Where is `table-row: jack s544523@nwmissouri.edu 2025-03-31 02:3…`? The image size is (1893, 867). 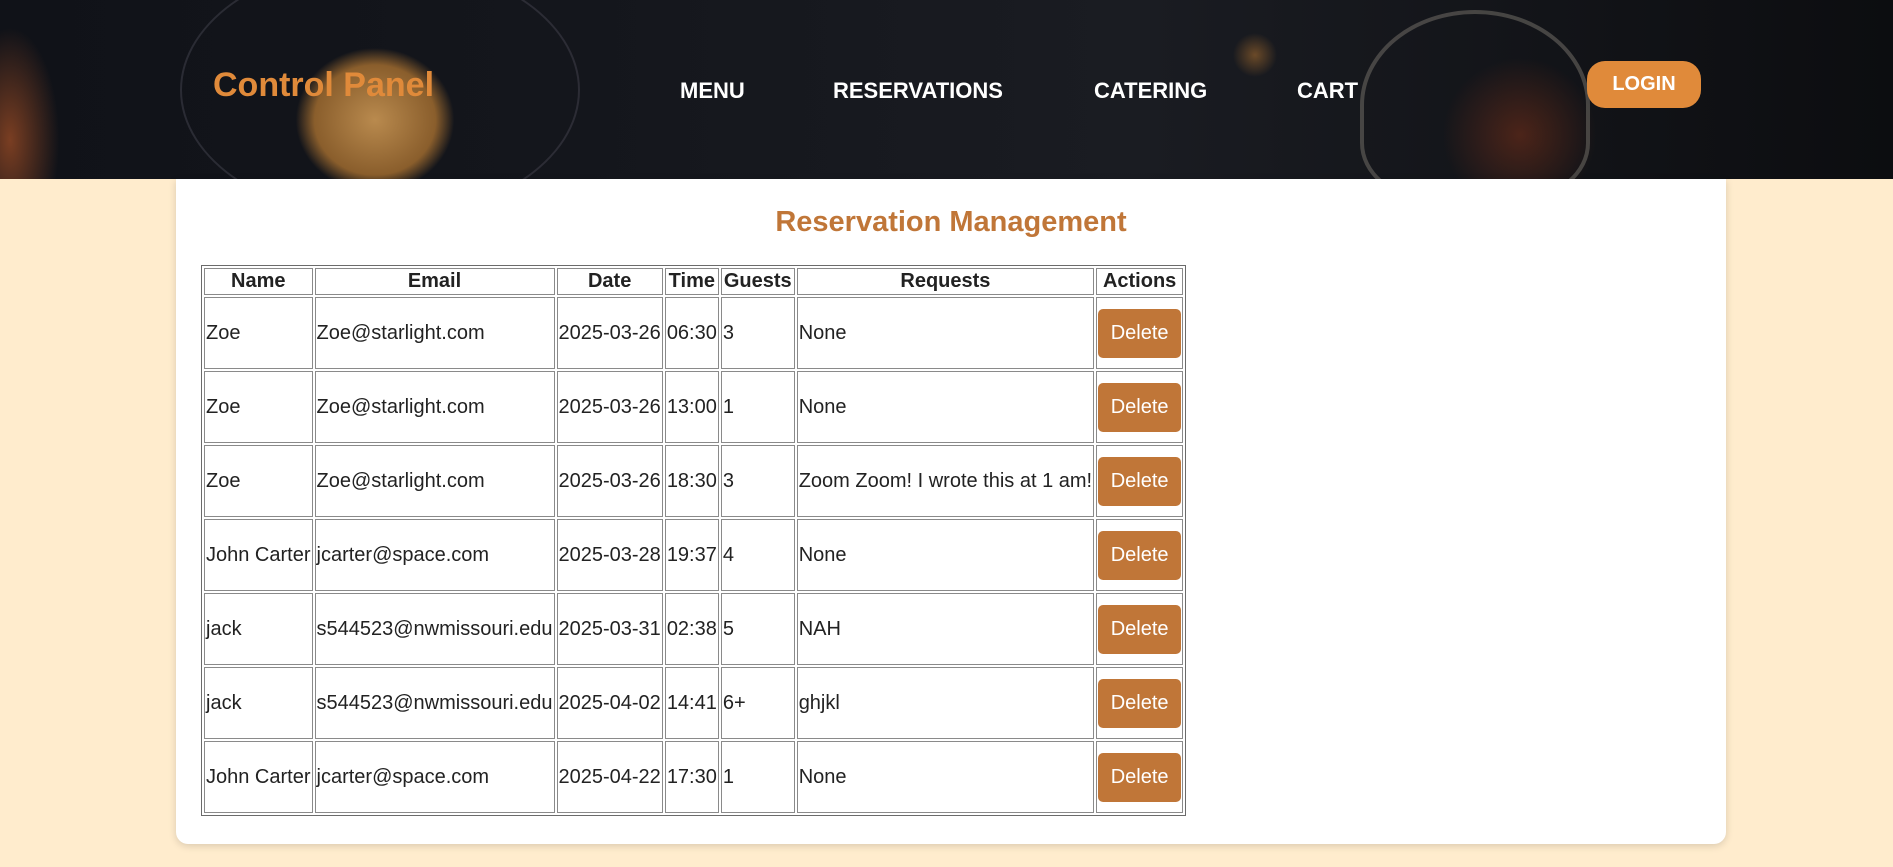
table-row: jack s544523@nwmissouri.edu 2025-03-31 02:3… is located at coordinates (694, 629).